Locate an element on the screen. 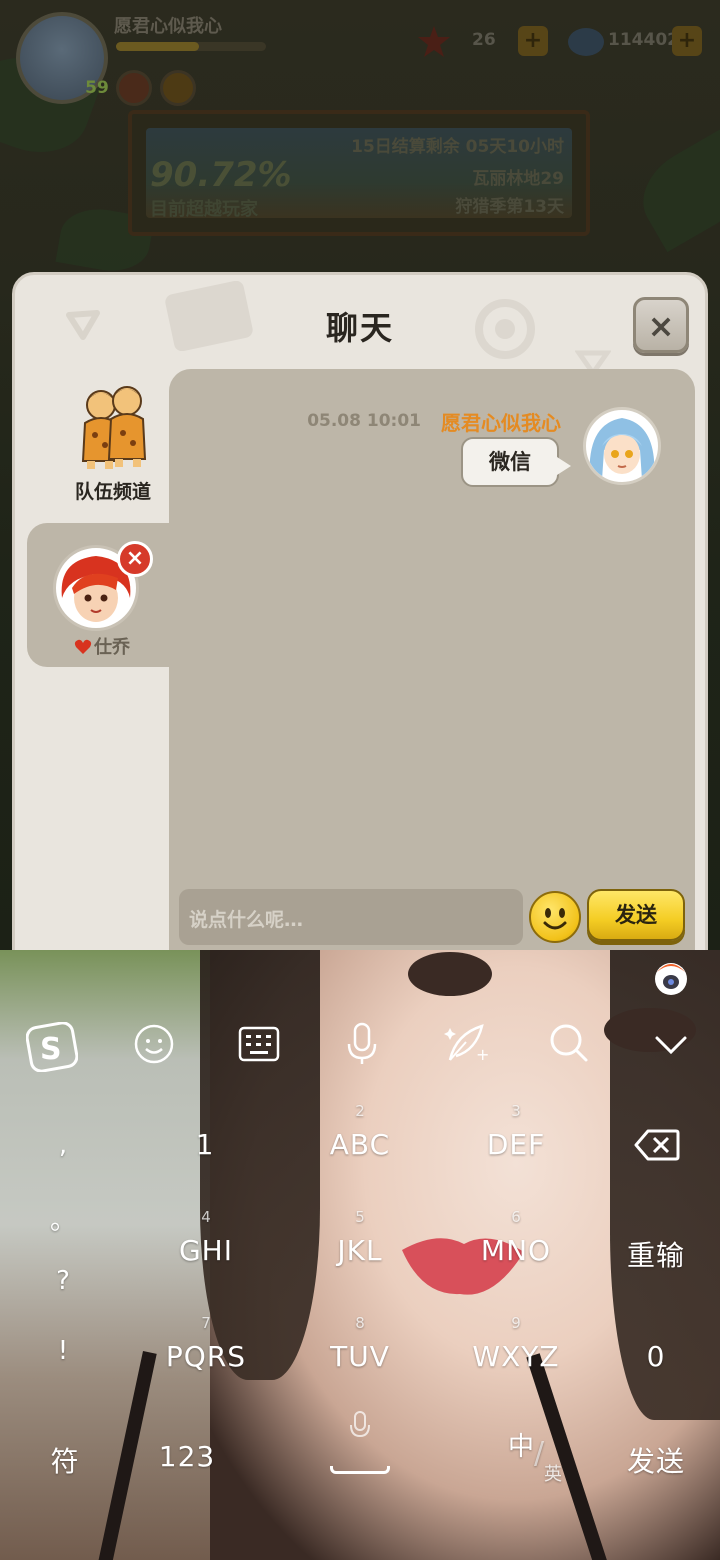 The height and width of the screenshot is (1560, 720). punctuation-key-question: ? is located at coordinates (63, 1281).